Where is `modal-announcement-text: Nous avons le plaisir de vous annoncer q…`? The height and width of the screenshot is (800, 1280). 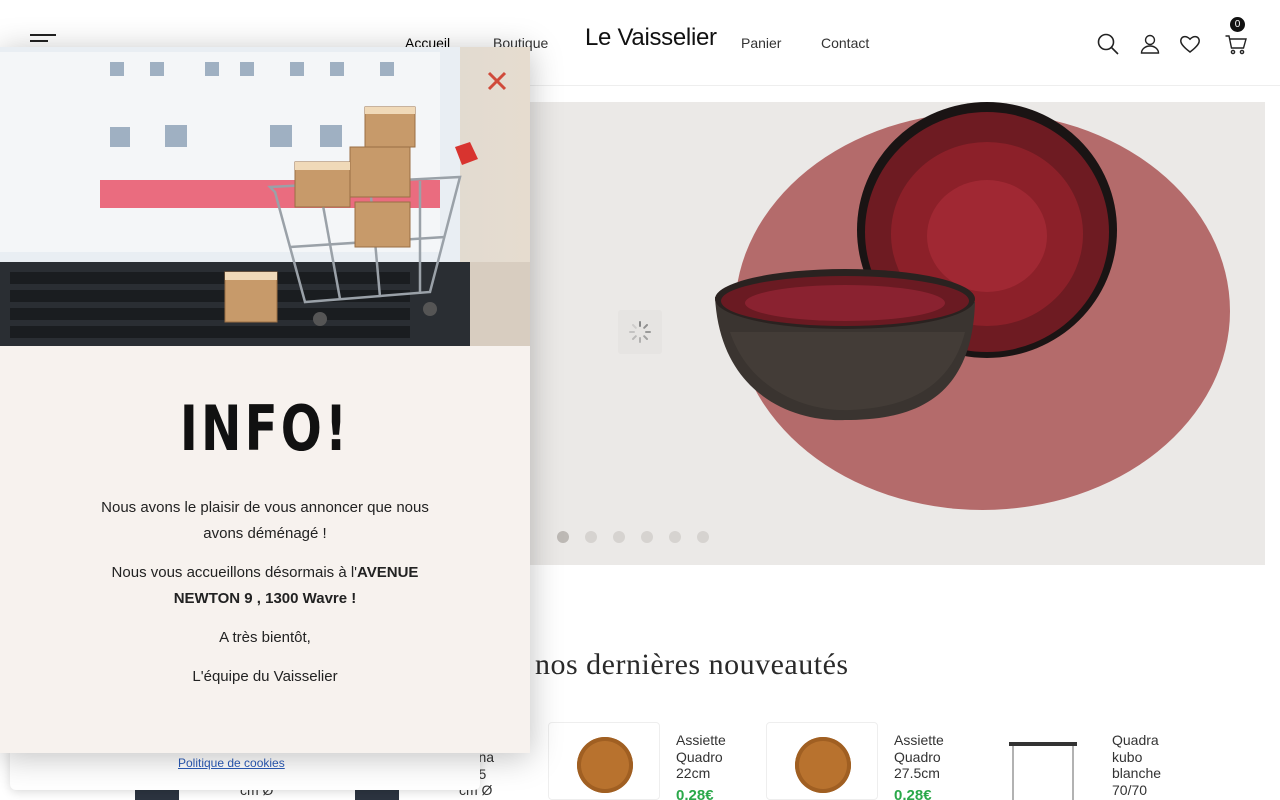 modal-announcement-text: Nous avons le plaisir de vous annoncer q… is located at coordinates (265, 520).